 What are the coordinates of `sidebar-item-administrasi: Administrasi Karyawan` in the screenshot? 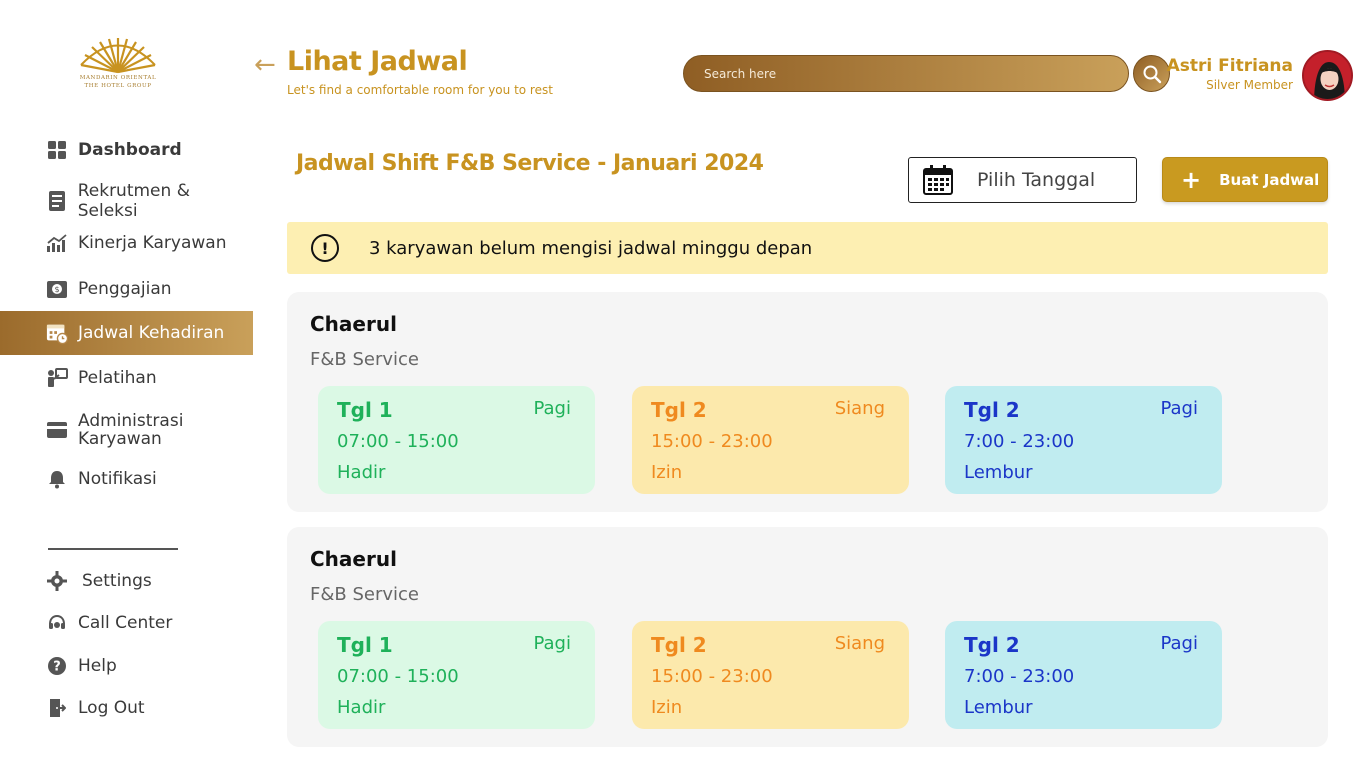 It's located at (126, 430).